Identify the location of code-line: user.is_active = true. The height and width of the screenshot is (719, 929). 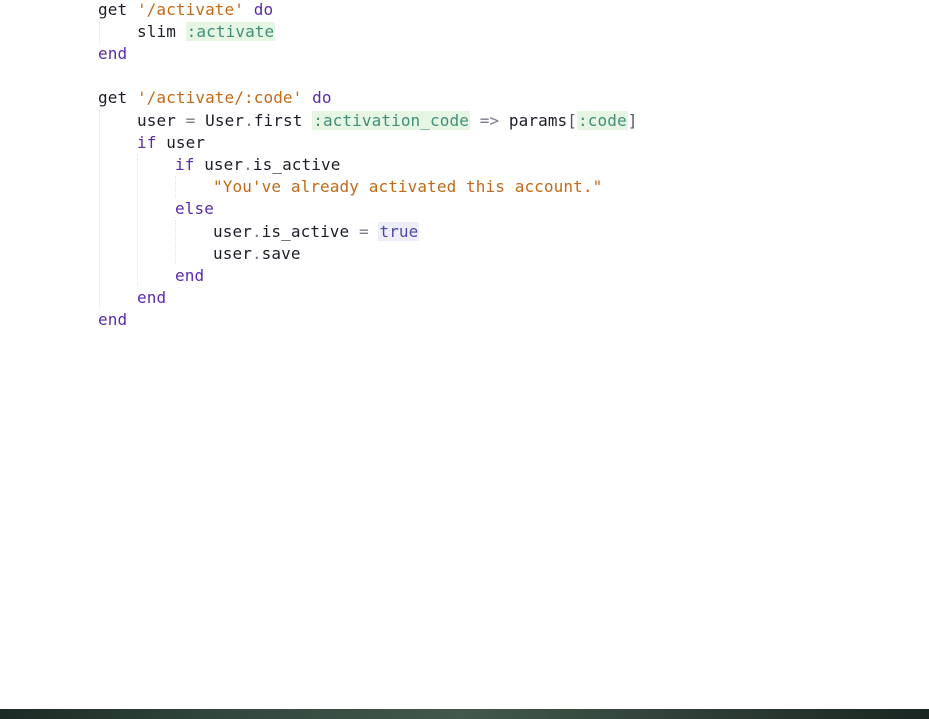
(316, 232).